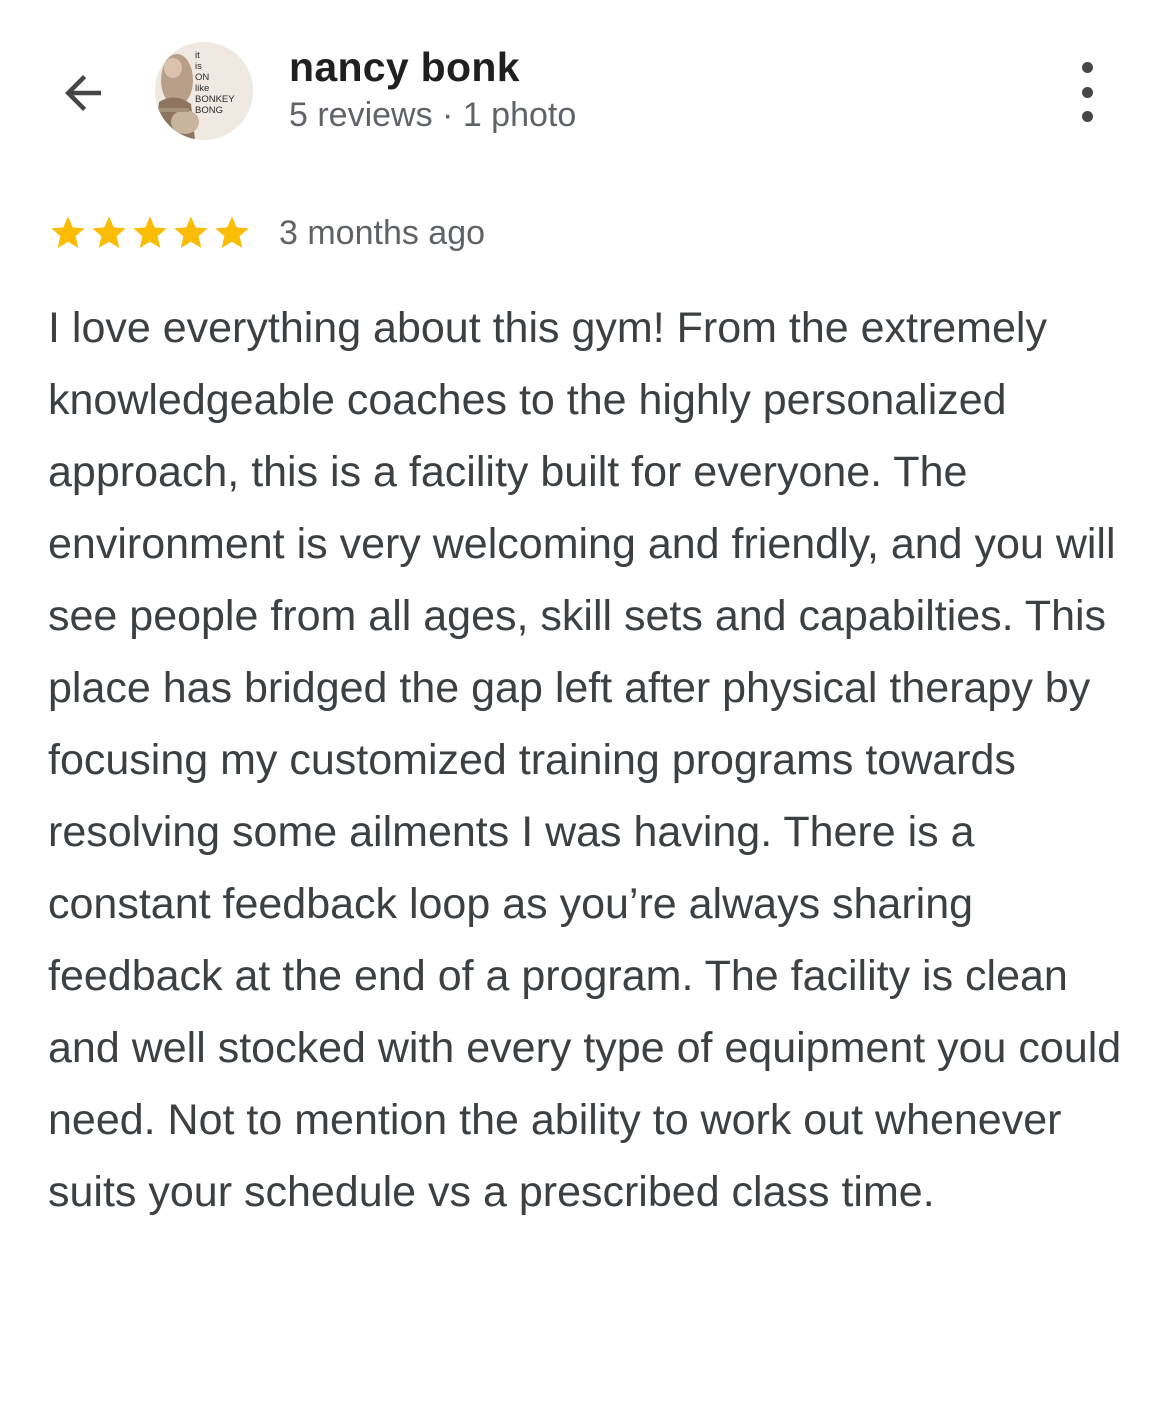  What do you see at coordinates (215, 99) in the screenshot?
I see `avatar-caption-line: BONKEY` at bounding box center [215, 99].